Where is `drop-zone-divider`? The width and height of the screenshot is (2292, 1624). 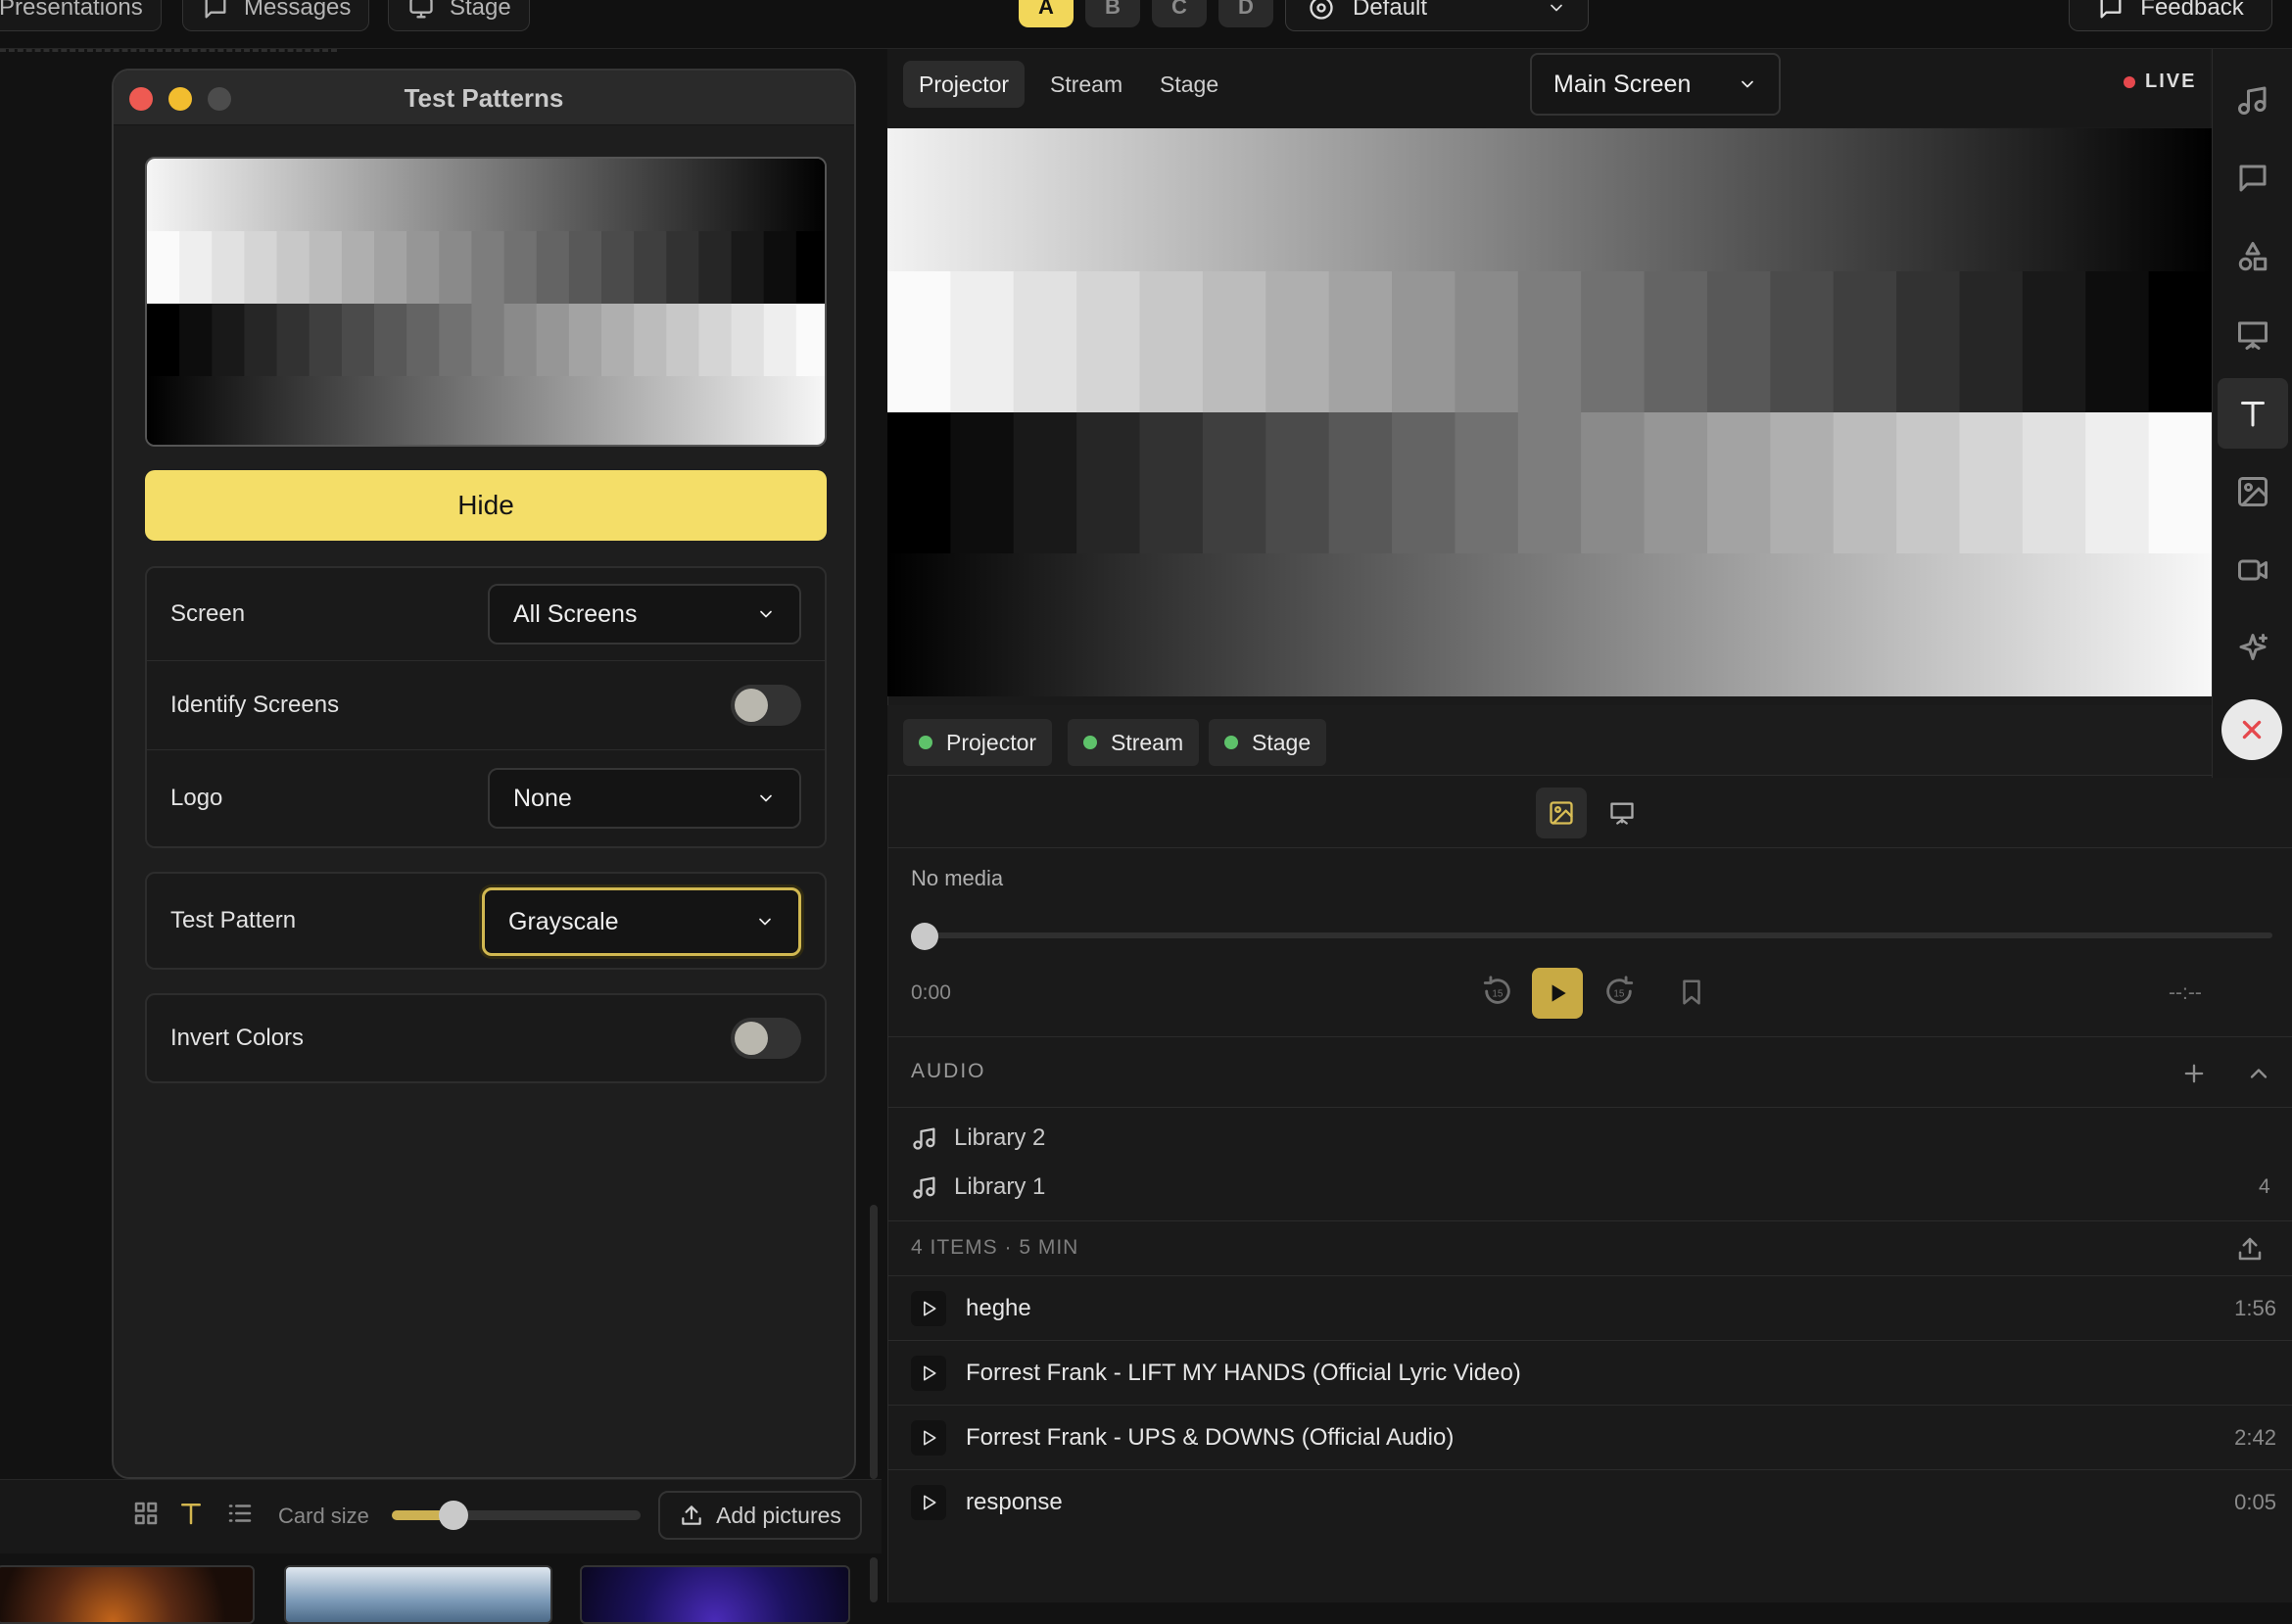 drop-zone-divider is located at coordinates (168, 50).